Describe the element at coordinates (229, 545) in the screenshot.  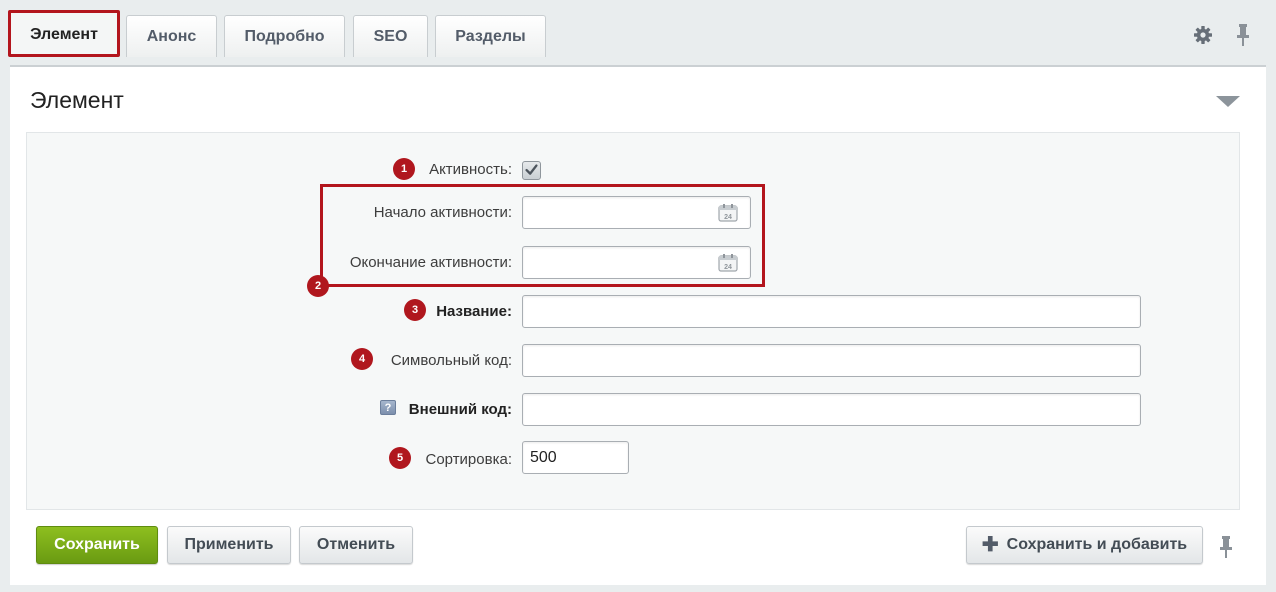
I see `apply-button: Применить` at that location.